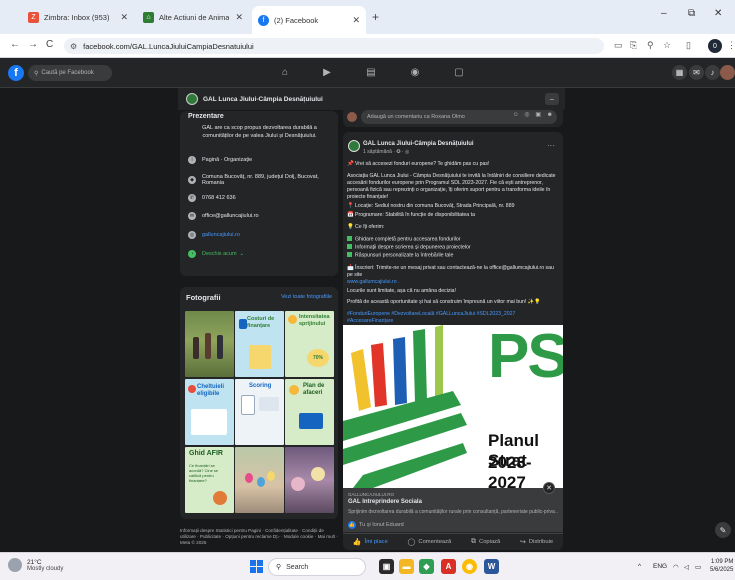  What do you see at coordinates (386, 152) in the screenshot?
I see `post-timestamp: 1 săptămână · ✪ · ◎` at bounding box center [386, 152].